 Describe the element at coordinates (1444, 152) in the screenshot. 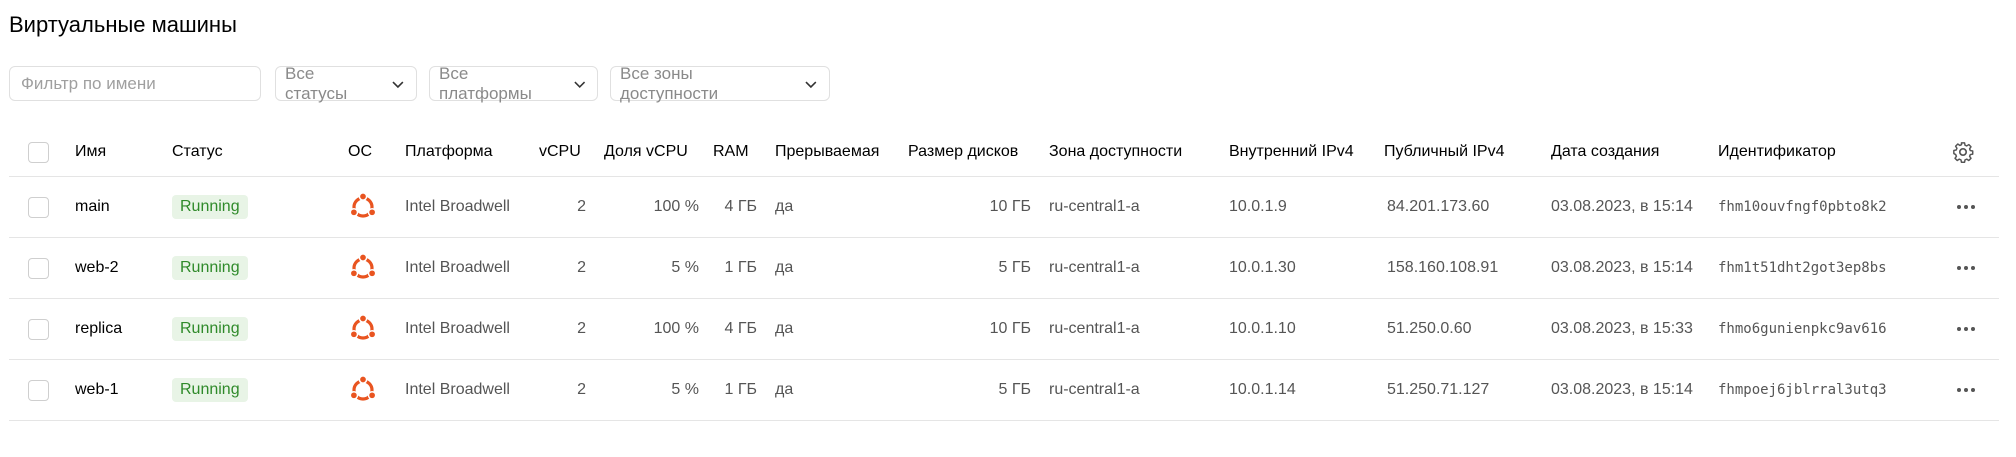

I see `column-header-public-ip: Публичный IPv4` at that location.